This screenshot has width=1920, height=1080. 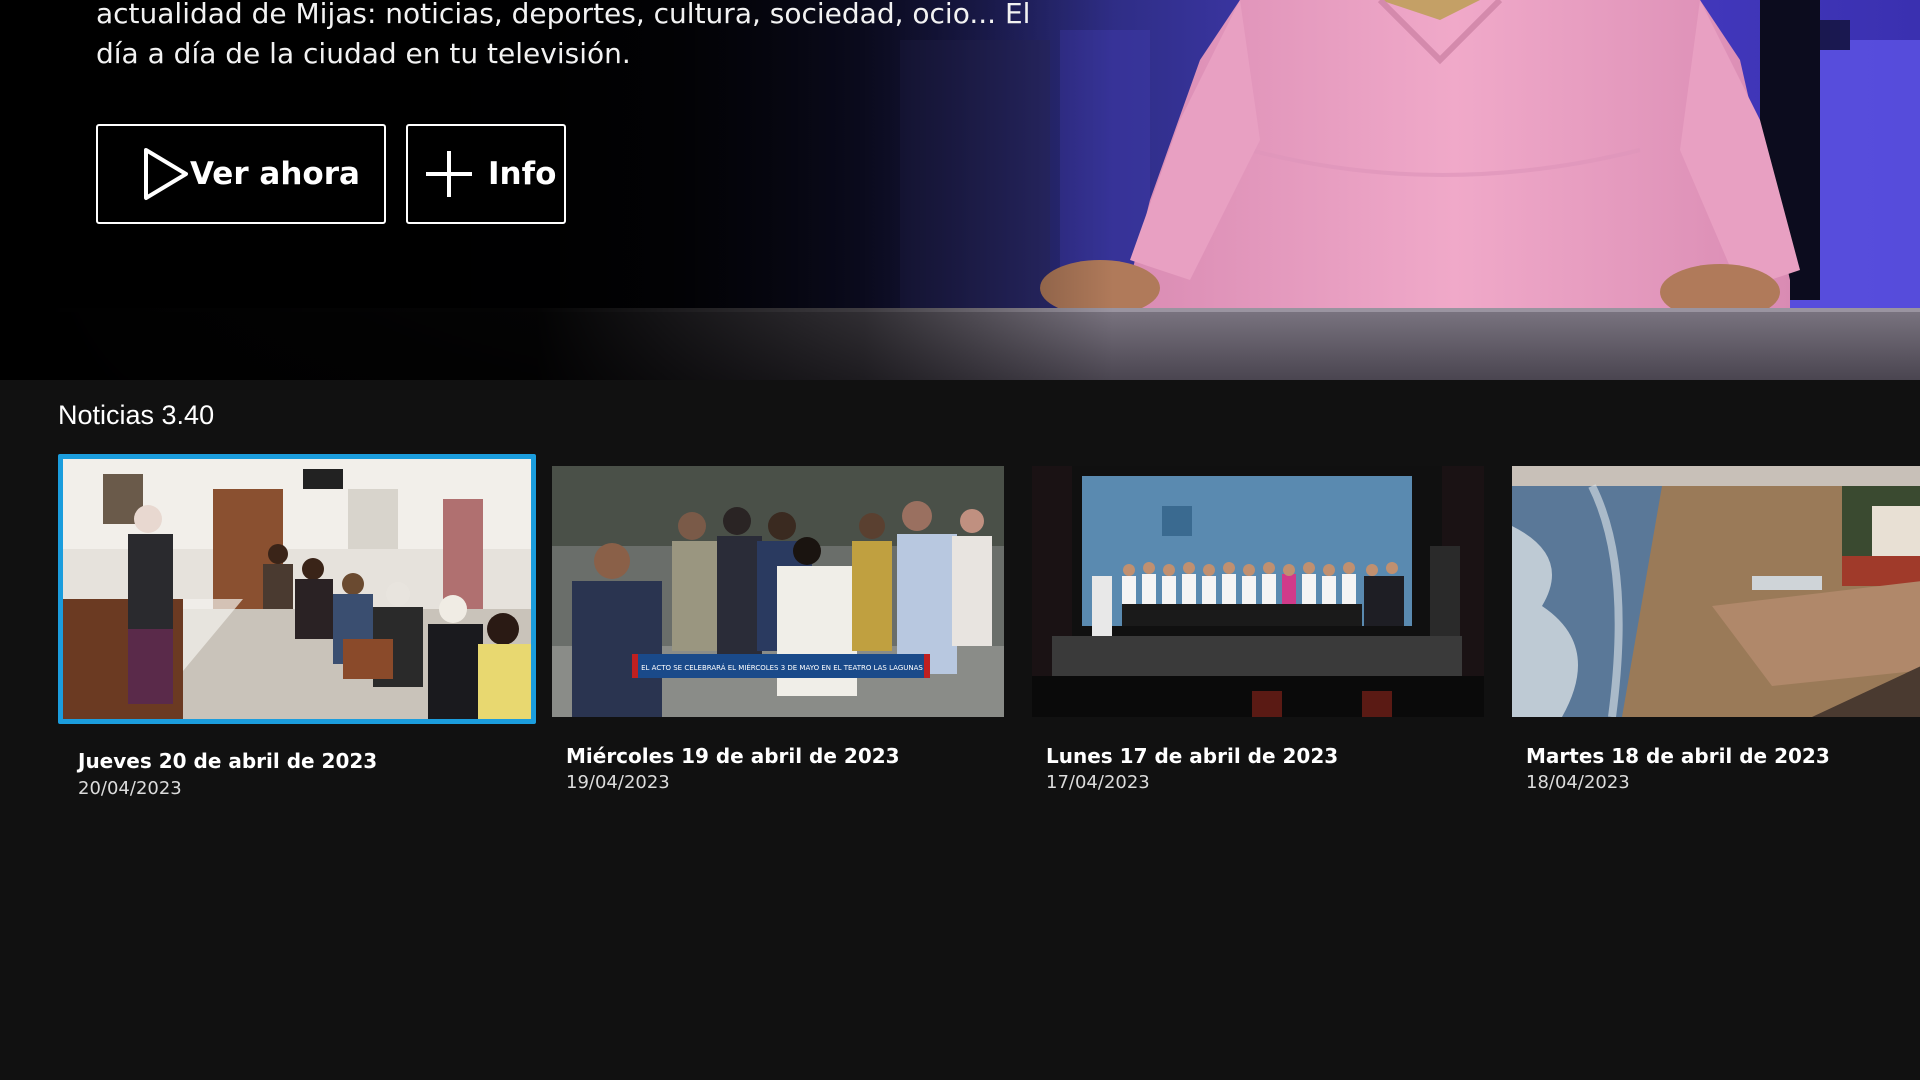 What do you see at coordinates (275, 174) in the screenshot?
I see `watch-now-label: Ver ahora` at bounding box center [275, 174].